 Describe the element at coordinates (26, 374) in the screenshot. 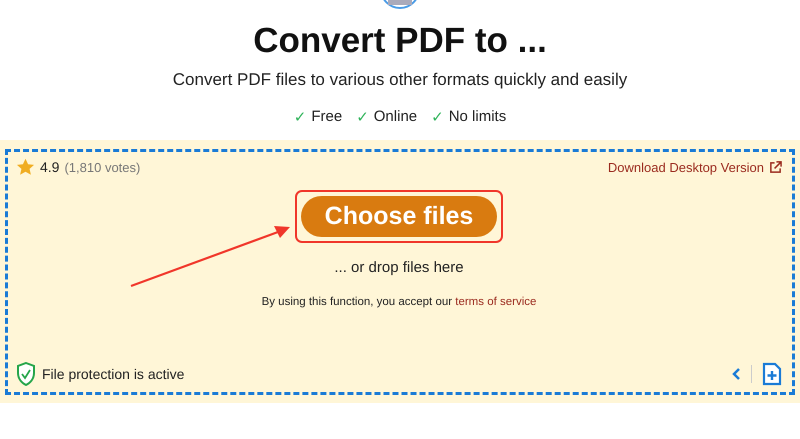

I see `shield-check-icon` at that location.